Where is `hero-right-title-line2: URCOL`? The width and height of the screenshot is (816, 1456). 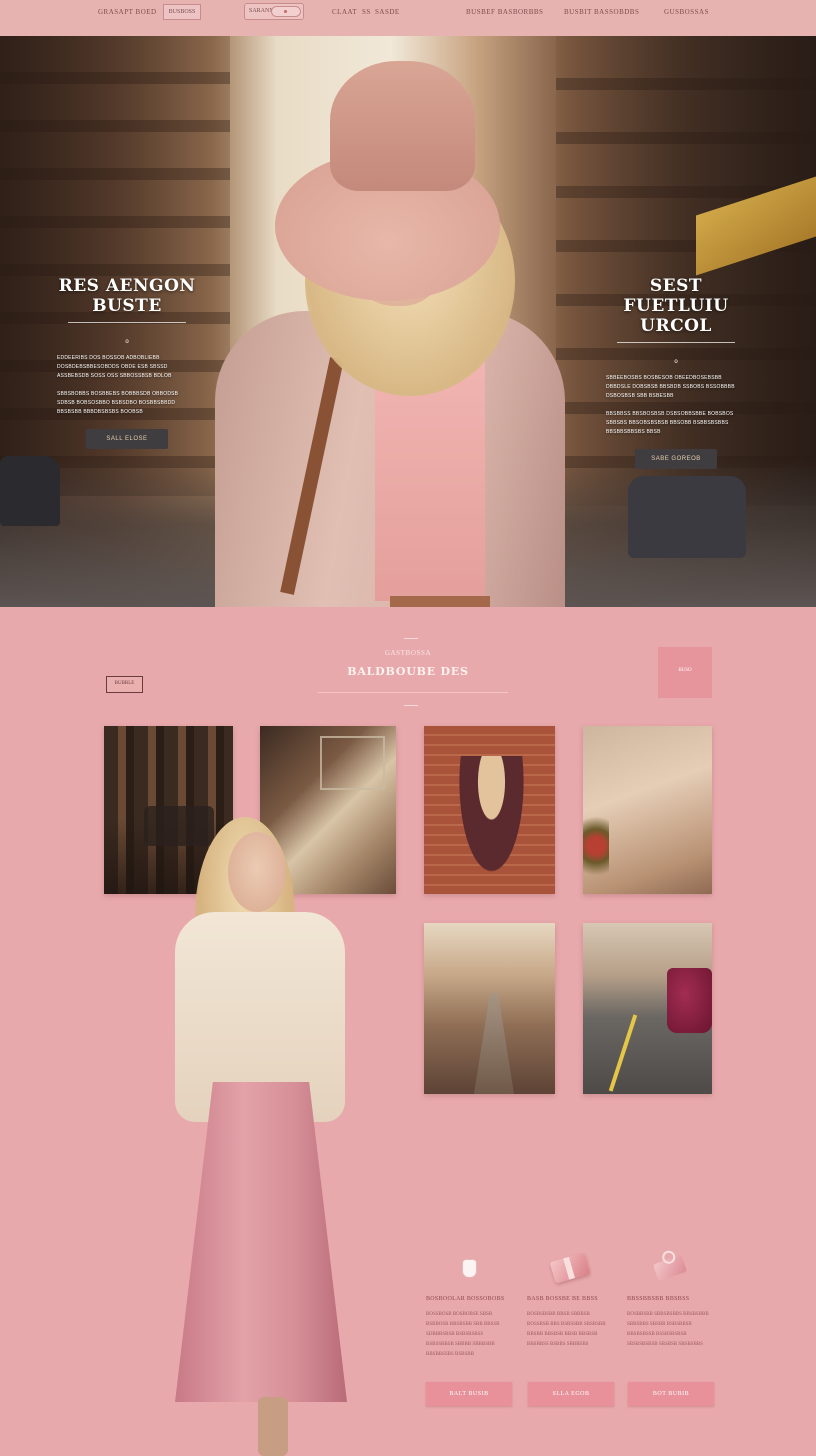
hero-right-title-line2: URCOL is located at coordinates (676, 326).